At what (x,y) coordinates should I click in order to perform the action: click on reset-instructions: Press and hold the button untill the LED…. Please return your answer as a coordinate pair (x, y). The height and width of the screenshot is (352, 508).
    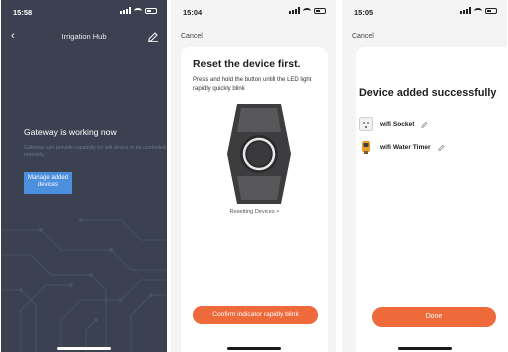
    Looking at the image, I should click on (252, 84).